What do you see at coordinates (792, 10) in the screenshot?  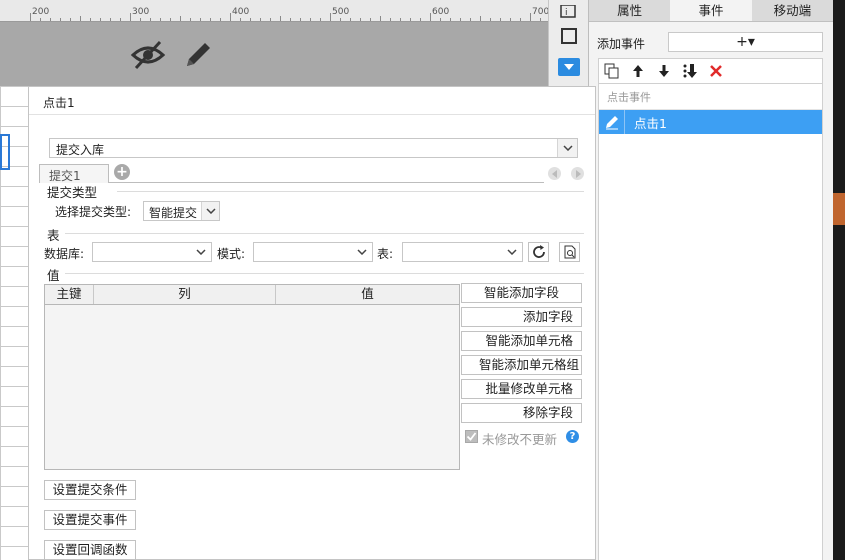 I see `tab-mobile: 移动端` at bounding box center [792, 10].